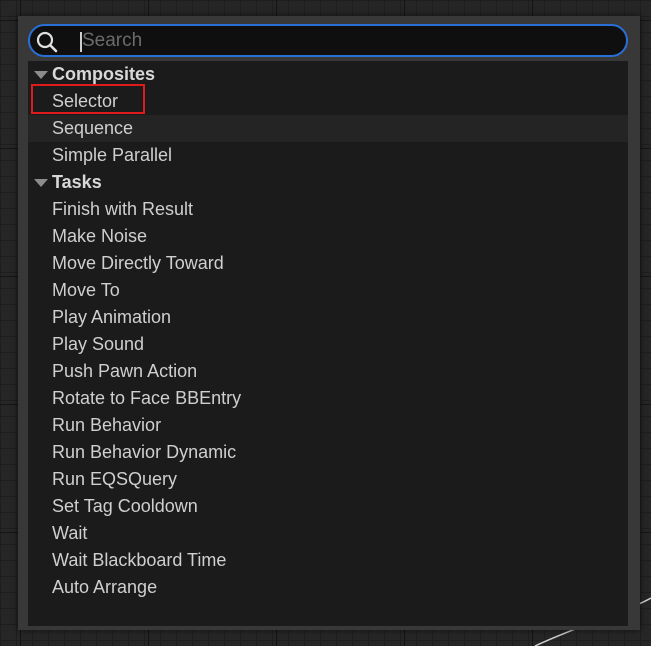 This screenshot has height=646, width=651. What do you see at coordinates (328, 479) in the screenshot?
I see `menu-item-run-eqsquery: Run EQSQuery` at bounding box center [328, 479].